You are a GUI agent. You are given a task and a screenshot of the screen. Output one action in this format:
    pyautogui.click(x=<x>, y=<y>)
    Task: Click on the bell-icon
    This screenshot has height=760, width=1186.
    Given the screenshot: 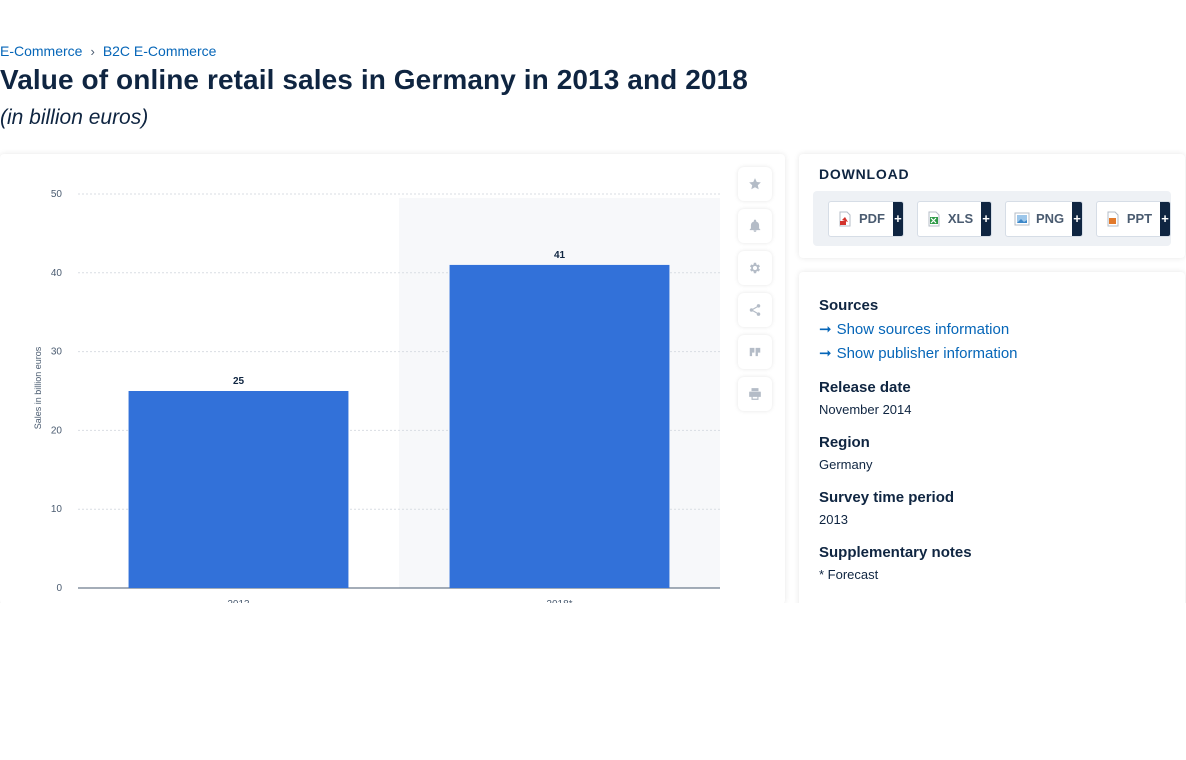 What is the action you would take?
    pyautogui.click(x=755, y=225)
    